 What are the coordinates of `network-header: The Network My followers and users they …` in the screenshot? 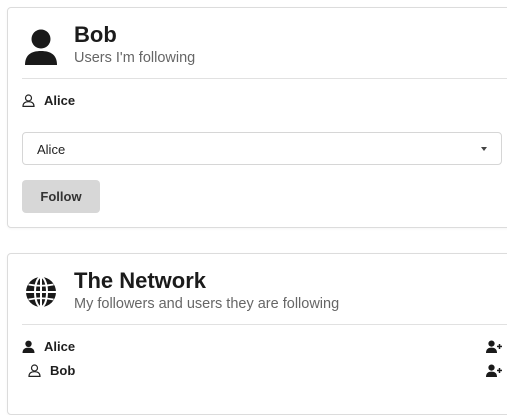 It's located at (181, 290).